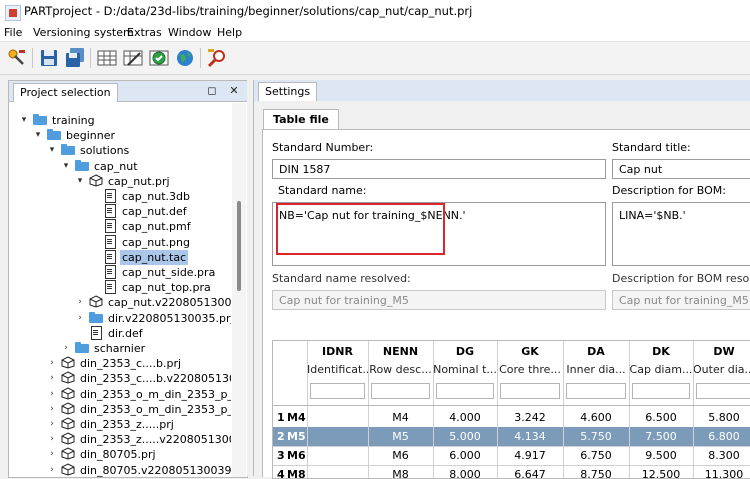  I want to click on tab-project-selection: Project selection, so click(65, 92).